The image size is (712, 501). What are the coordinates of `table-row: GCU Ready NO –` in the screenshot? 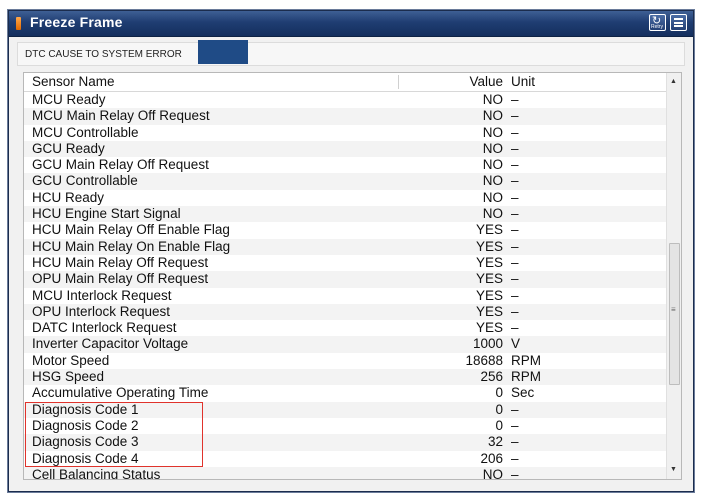 It's located at (345, 149).